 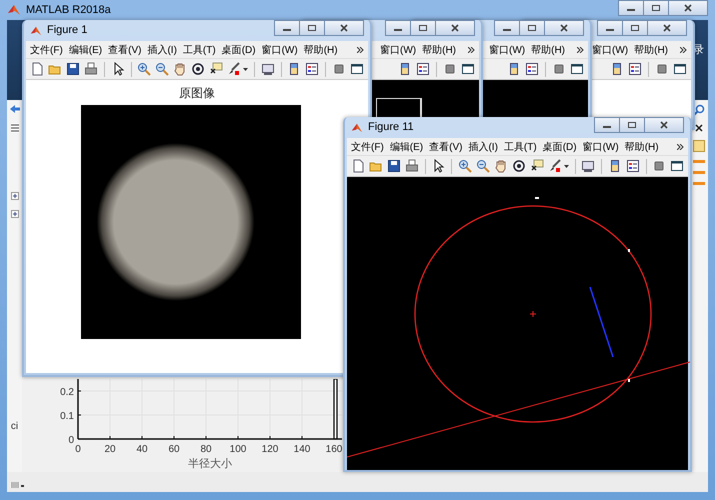 I want to click on window-title: Figure 1, so click(x=67, y=30).